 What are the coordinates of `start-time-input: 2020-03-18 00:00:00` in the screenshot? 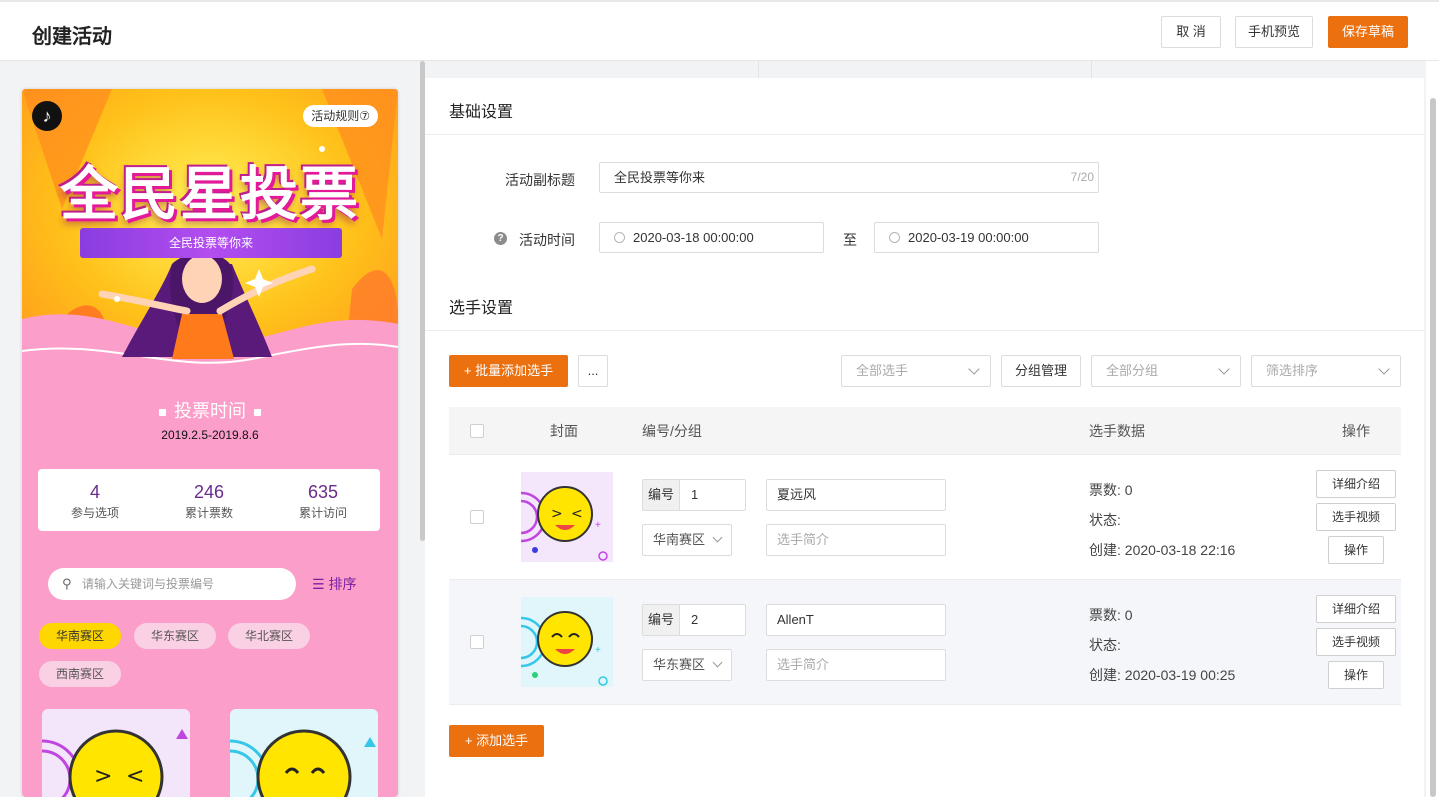 It's located at (711, 237).